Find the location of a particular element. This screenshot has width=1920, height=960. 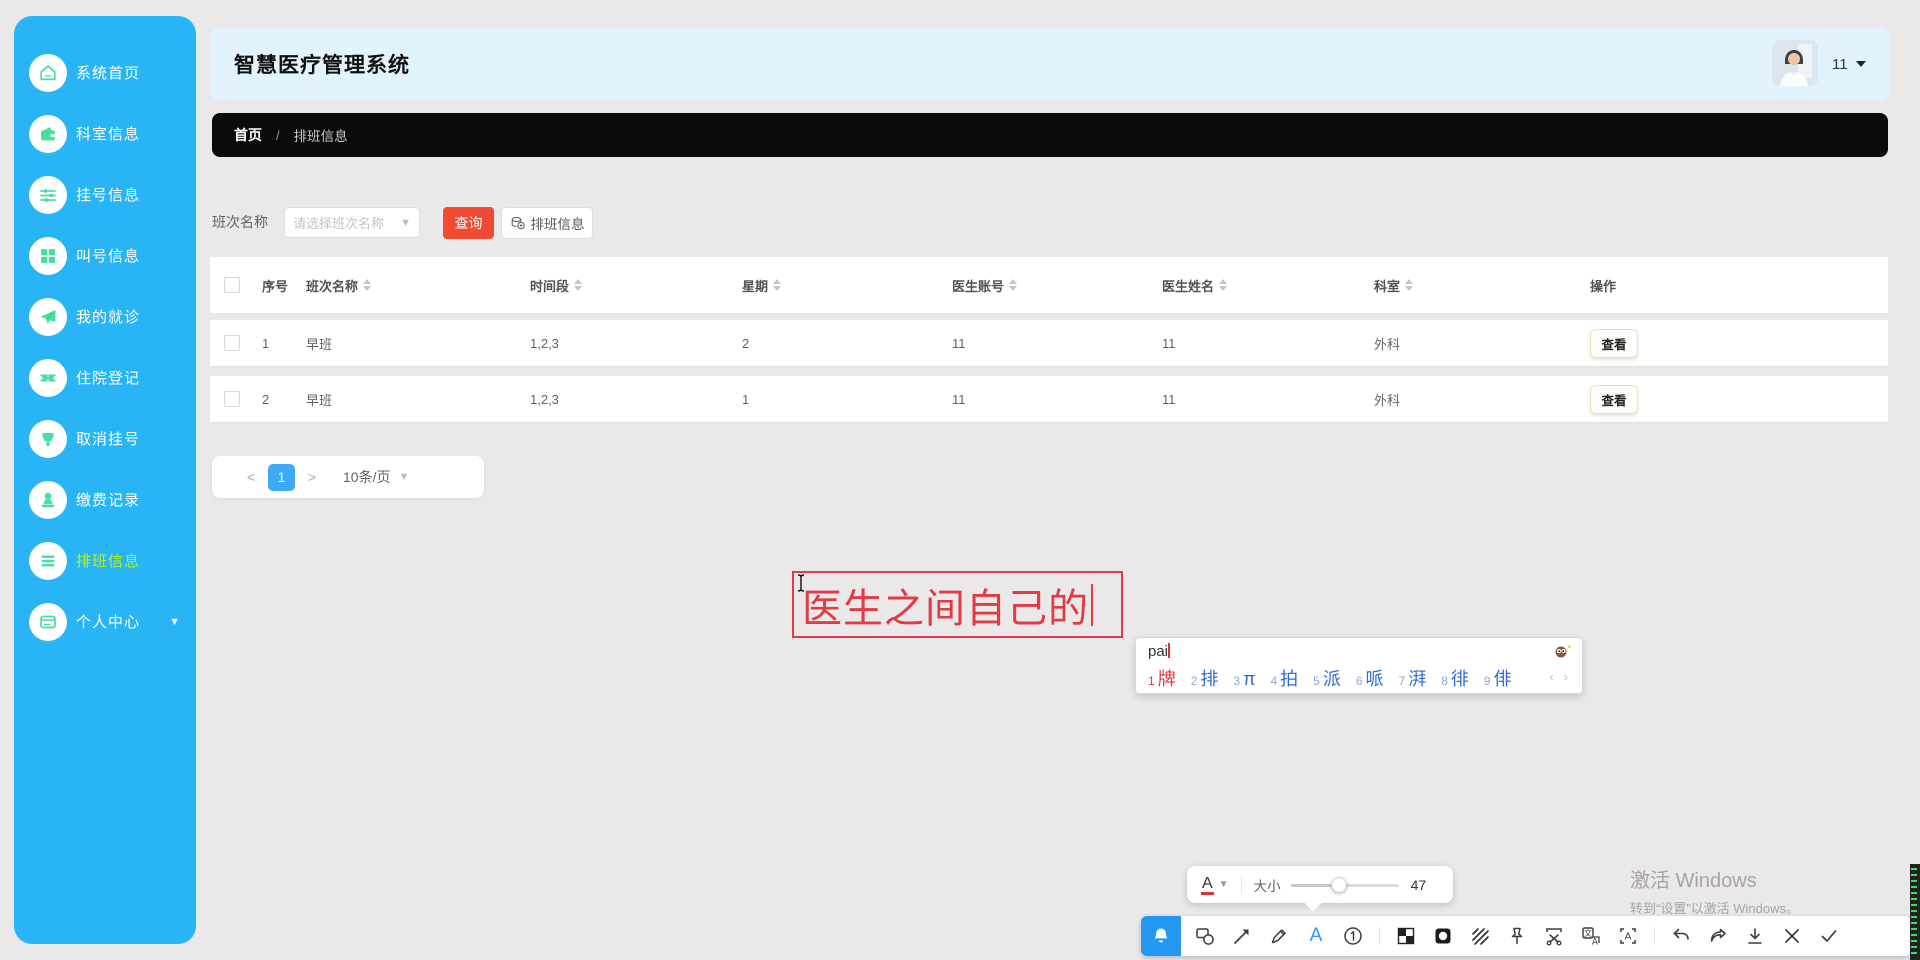

bell-tool-button is located at coordinates (1161, 936).